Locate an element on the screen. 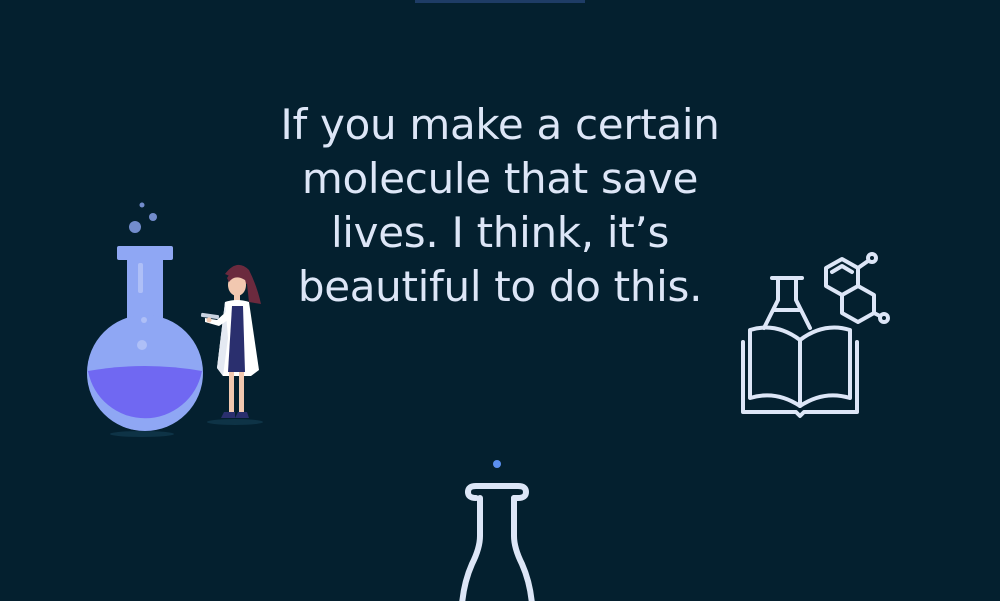  book-flask-molecule-icon is located at coordinates (815, 335).